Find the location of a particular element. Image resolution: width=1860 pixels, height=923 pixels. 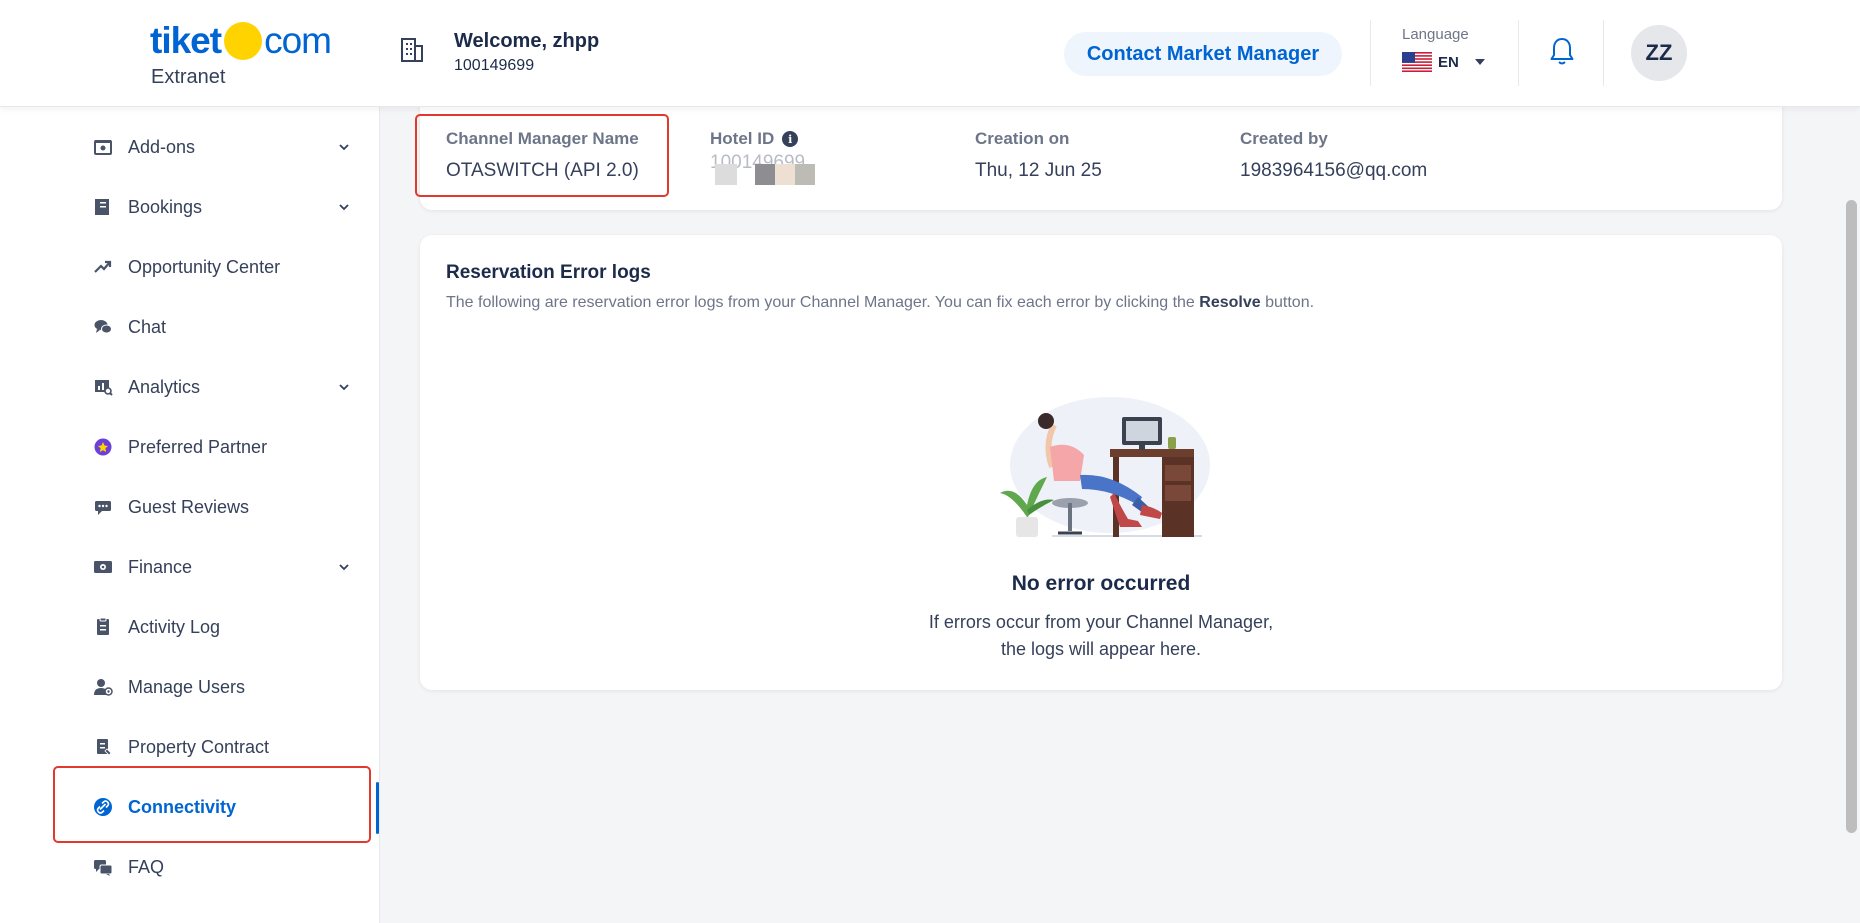

empty-state-title: No error occurred is located at coordinates (1101, 583).